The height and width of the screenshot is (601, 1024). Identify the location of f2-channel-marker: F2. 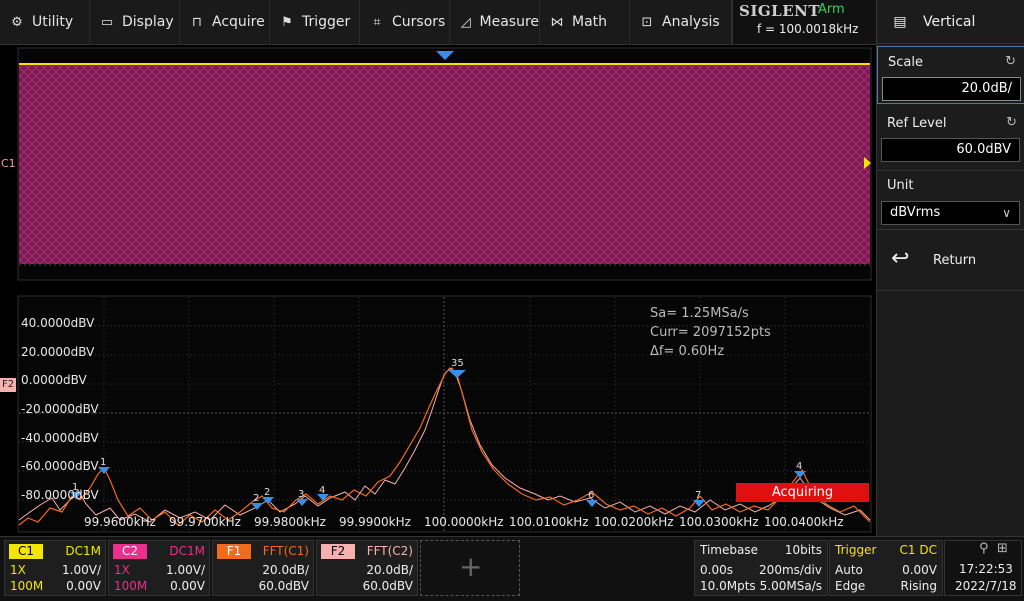
(8, 385).